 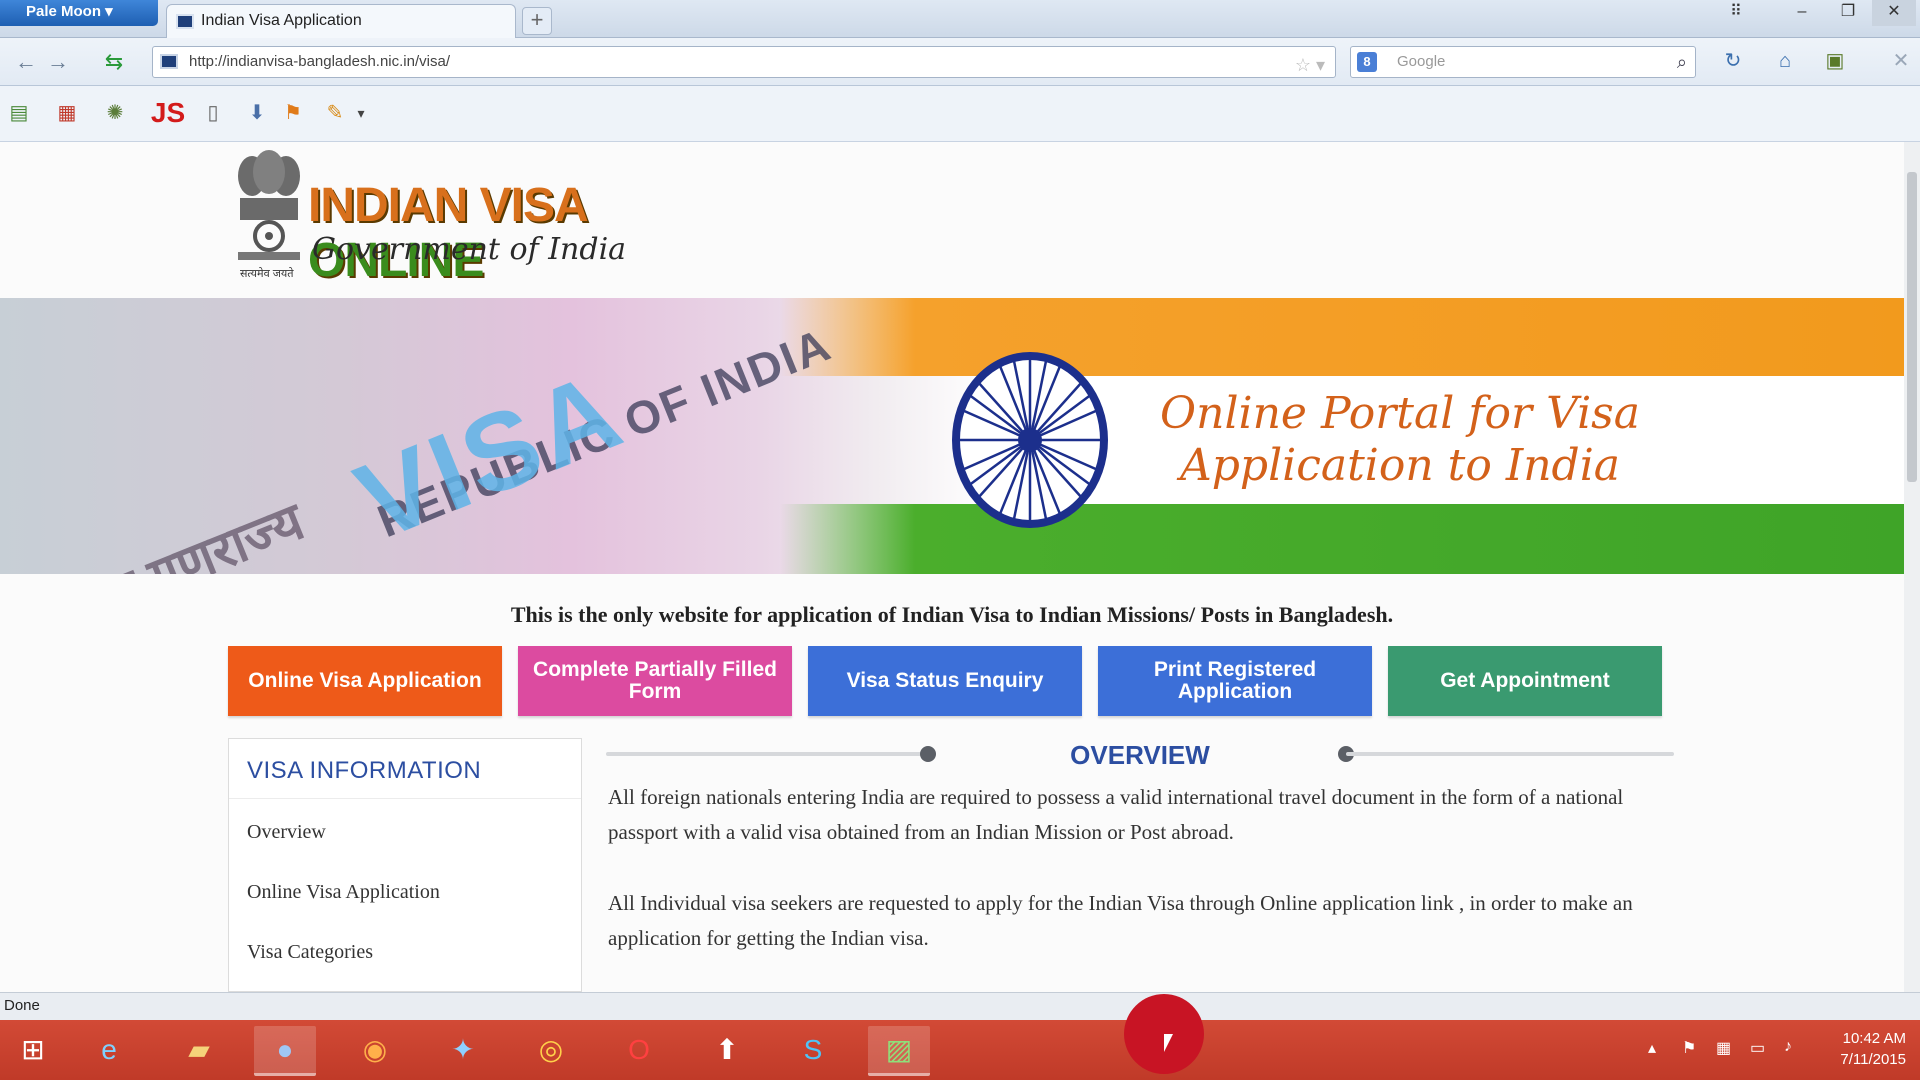 What do you see at coordinates (375, 1051) in the screenshot?
I see `firefox-icon: ◉` at bounding box center [375, 1051].